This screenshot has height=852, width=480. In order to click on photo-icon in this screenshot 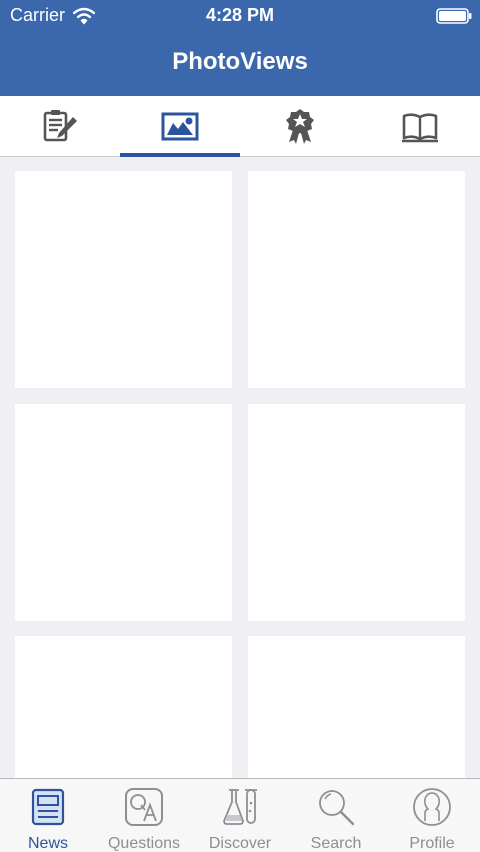, I will do `click(180, 126)`.